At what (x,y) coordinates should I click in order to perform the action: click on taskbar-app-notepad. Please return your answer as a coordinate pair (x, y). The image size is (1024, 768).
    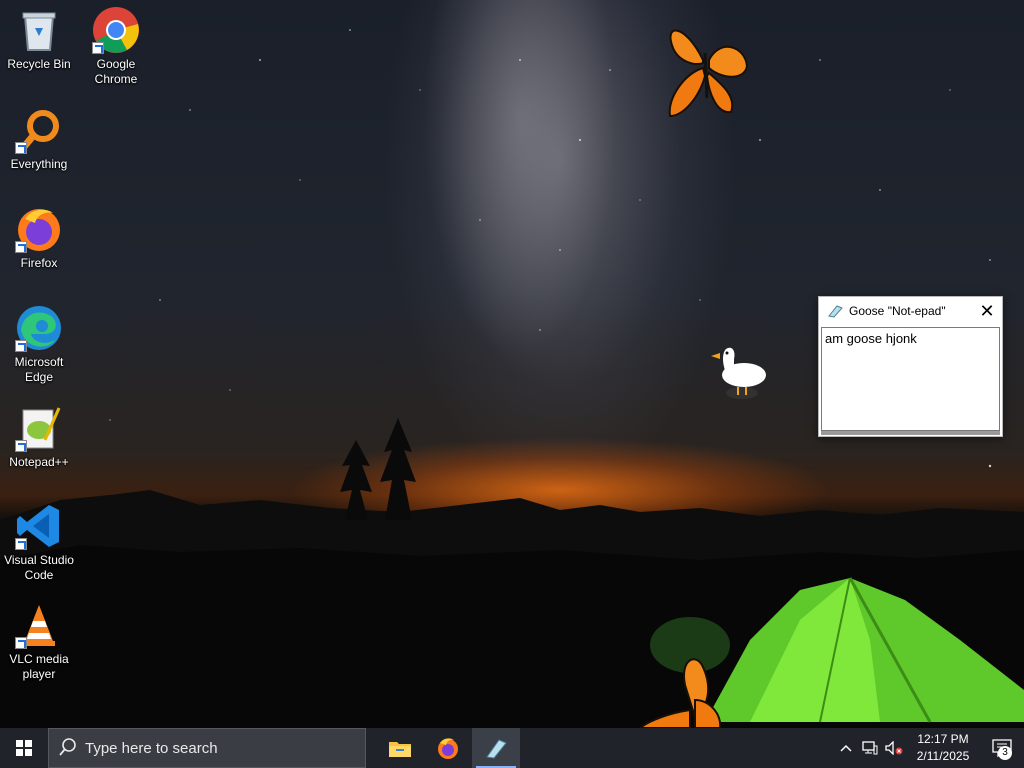
    Looking at the image, I should click on (496, 748).